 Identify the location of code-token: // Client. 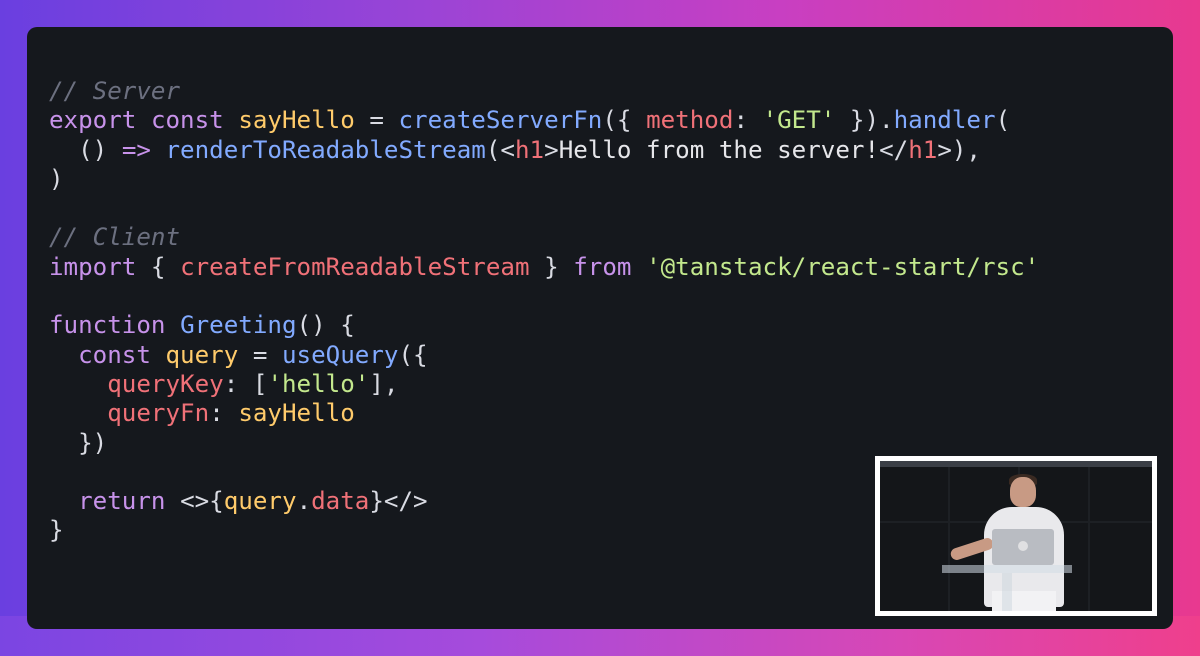
(115, 237).